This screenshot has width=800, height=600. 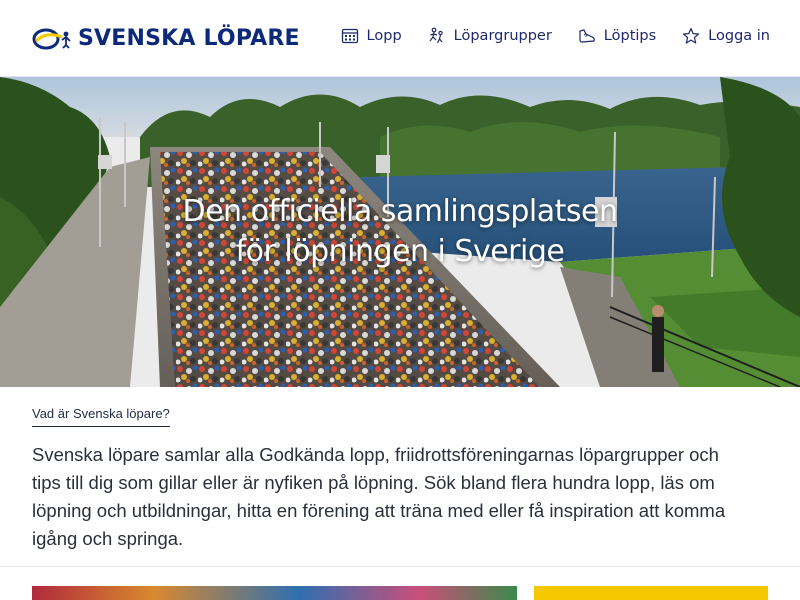 I want to click on nav-loptips: Löptips, so click(x=617, y=36).